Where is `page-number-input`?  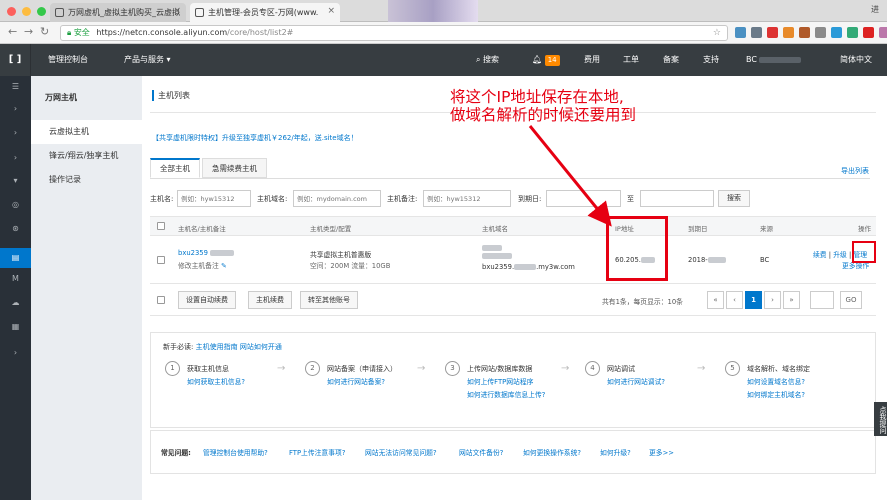 page-number-input is located at coordinates (822, 300).